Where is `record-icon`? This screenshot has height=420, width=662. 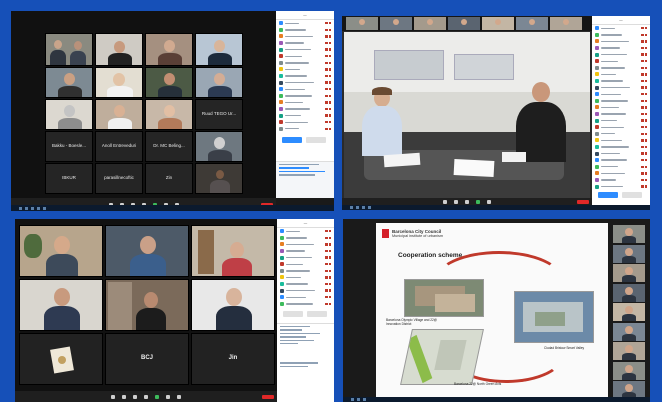
record-icon is located at coordinates (179, 396).